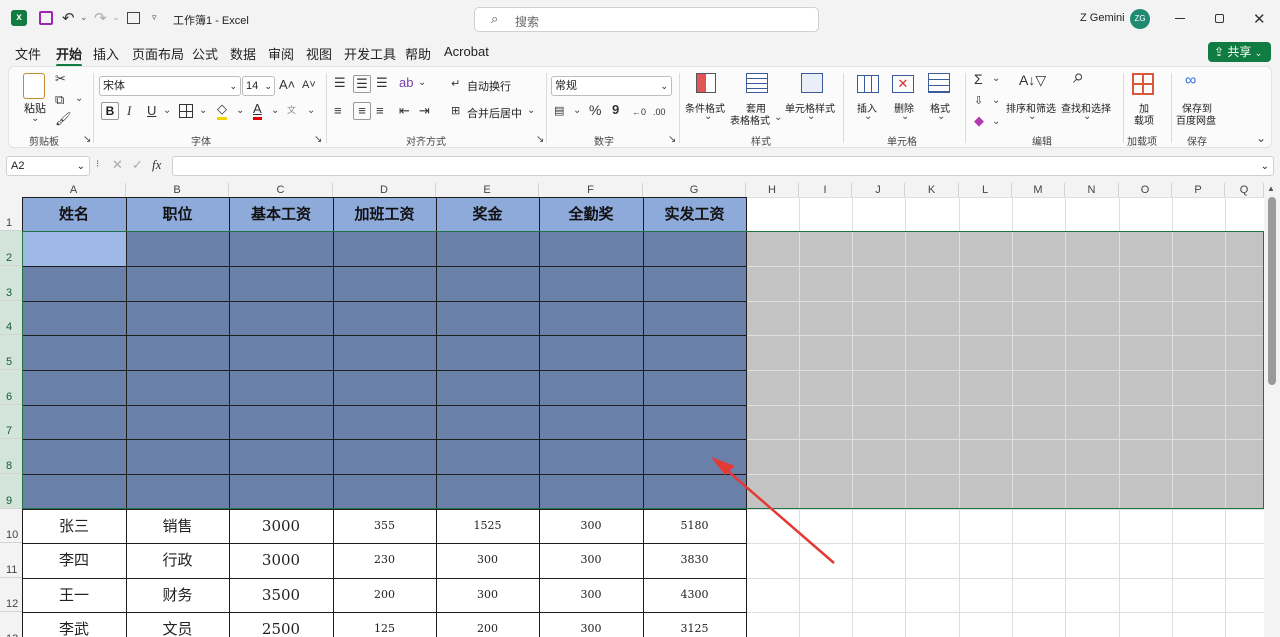 This screenshot has height=637, width=1280. Describe the element at coordinates (222, 110) in the screenshot. I see `fill-color-icon: ◇` at that location.